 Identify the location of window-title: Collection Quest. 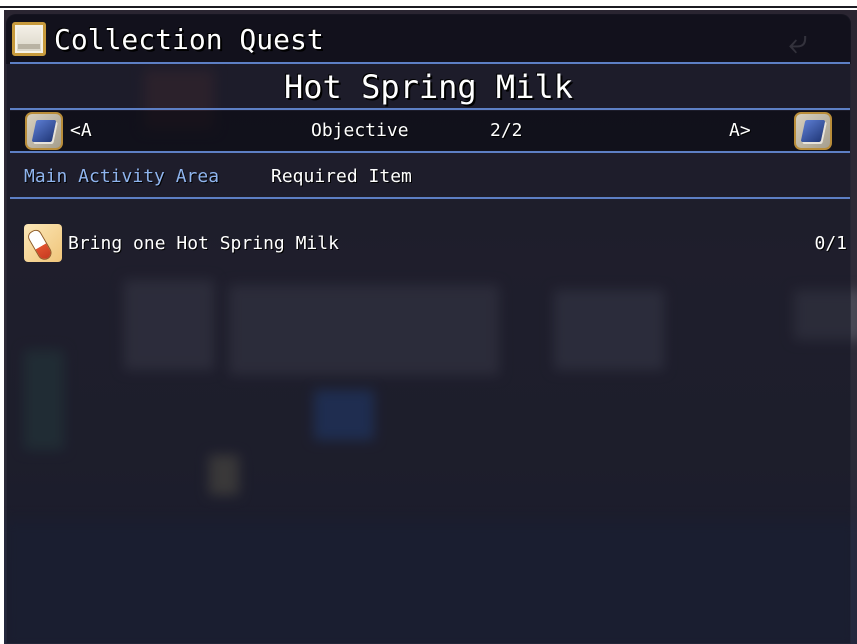
(189, 39).